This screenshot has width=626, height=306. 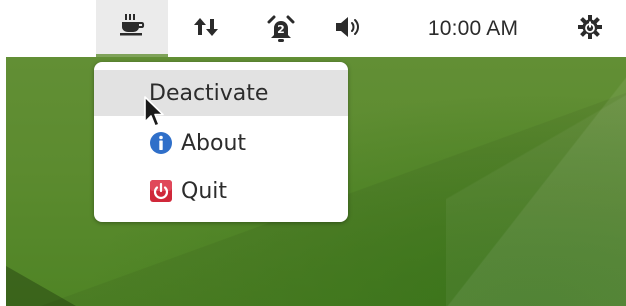 I want to click on alarm-indicator: 2, so click(x=281, y=28).